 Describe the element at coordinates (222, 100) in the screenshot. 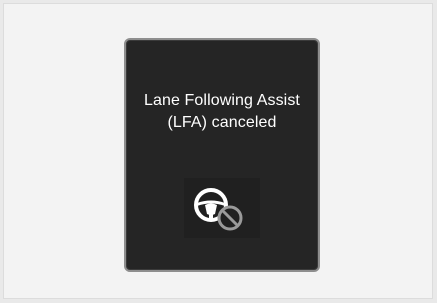

I see `warning-message-line-1: Lane Following Assist` at that location.